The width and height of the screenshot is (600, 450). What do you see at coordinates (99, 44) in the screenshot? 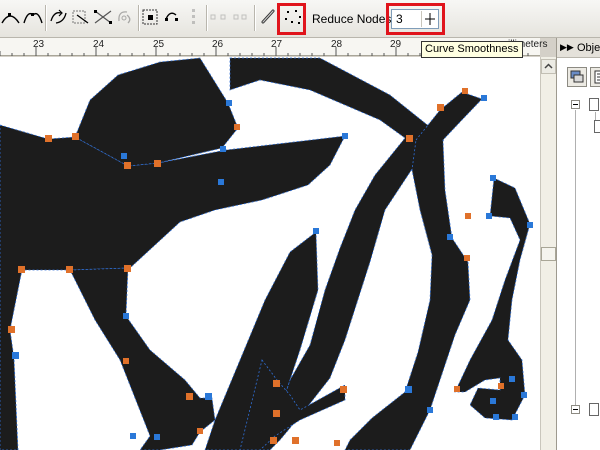
I see `ruler-label: 24` at bounding box center [99, 44].